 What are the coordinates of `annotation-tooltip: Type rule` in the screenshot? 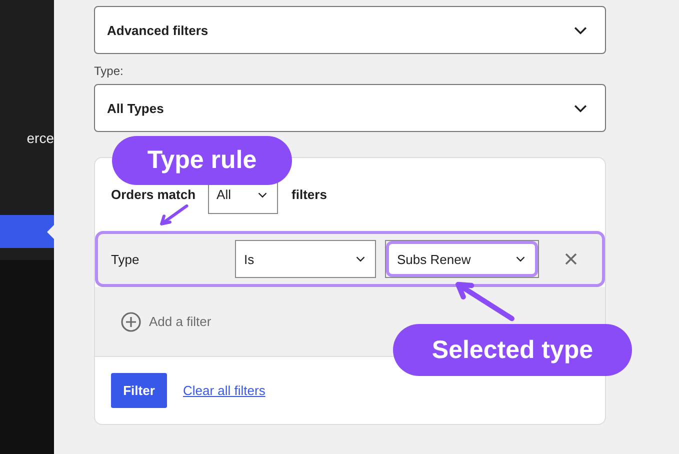 It's located at (202, 160).